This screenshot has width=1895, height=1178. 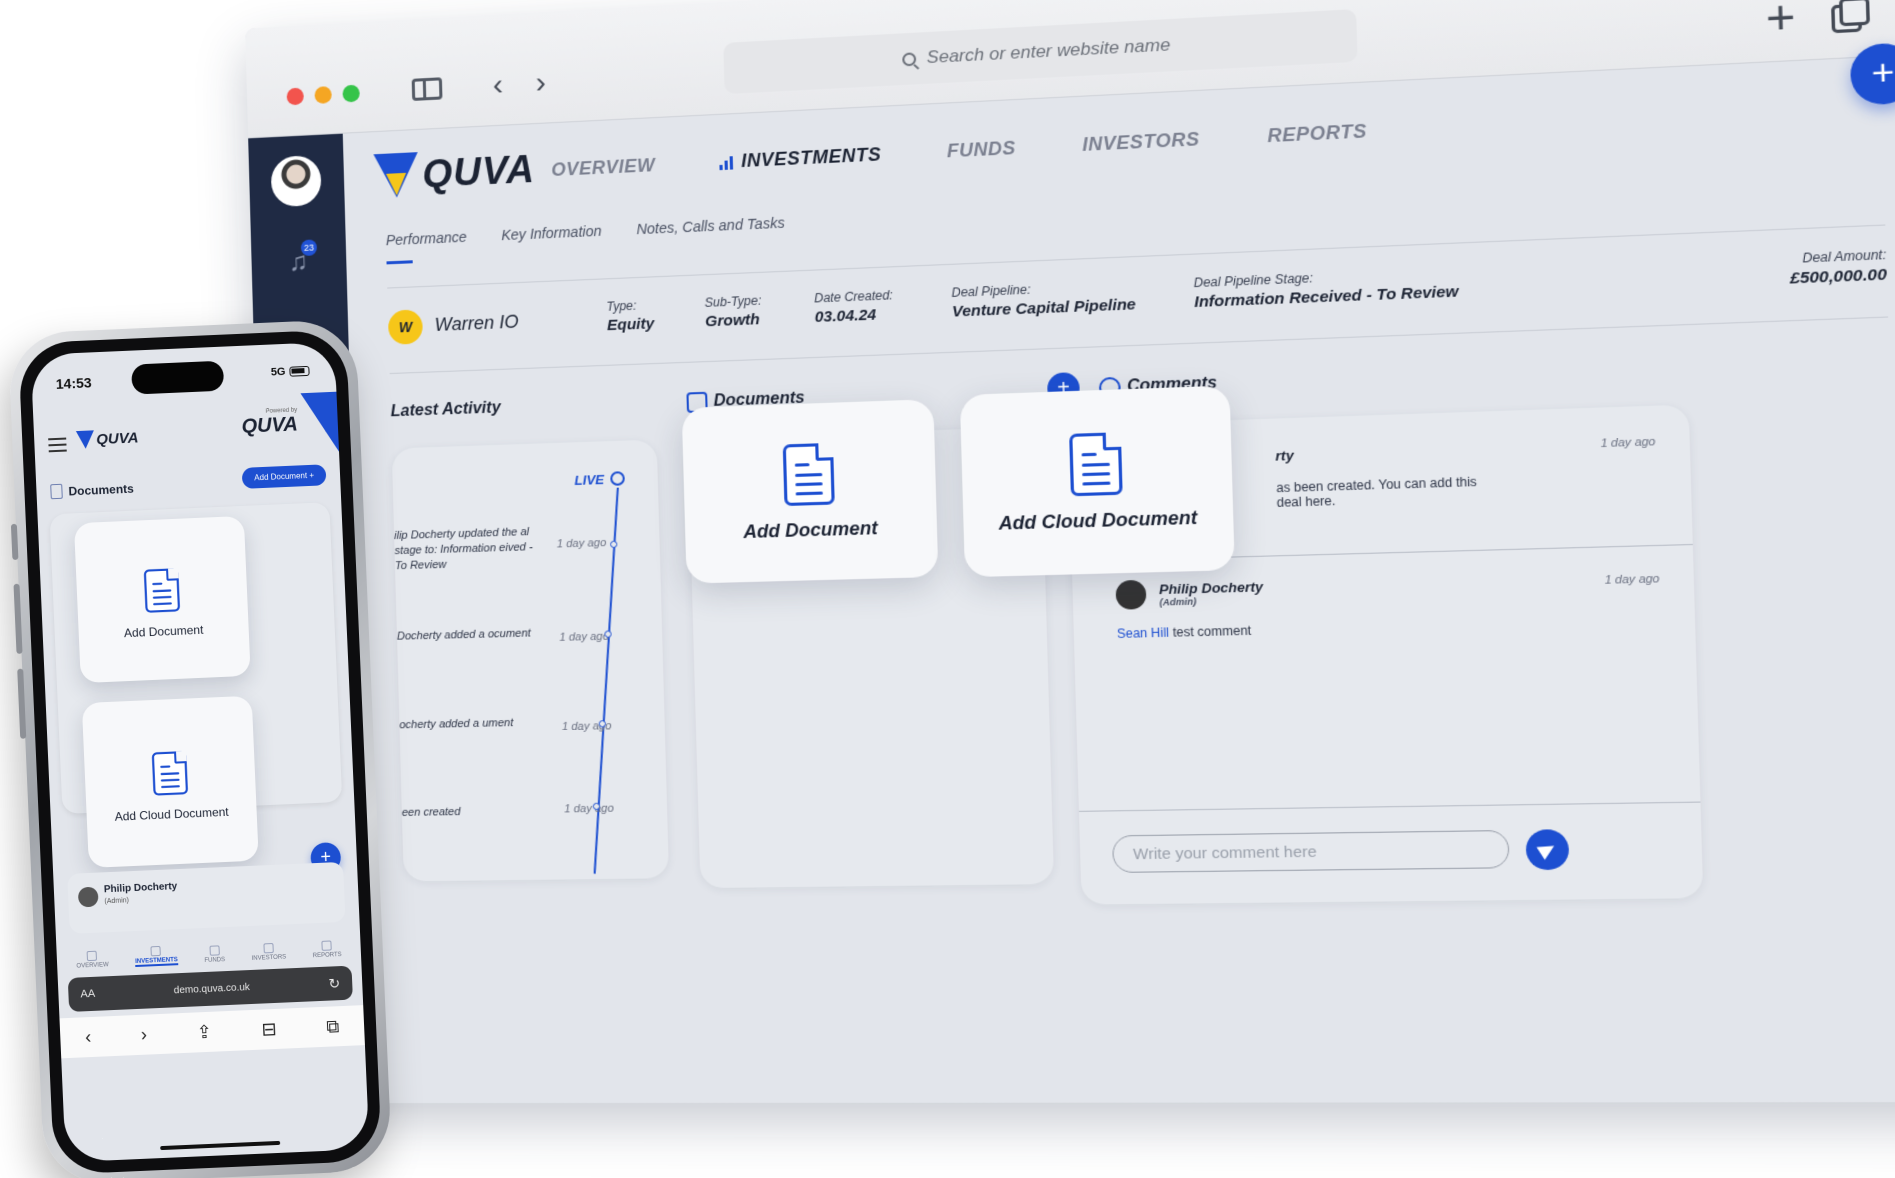 I want to click on deal-amount-label: Deal Amount:, so click(x=1837, y=256).